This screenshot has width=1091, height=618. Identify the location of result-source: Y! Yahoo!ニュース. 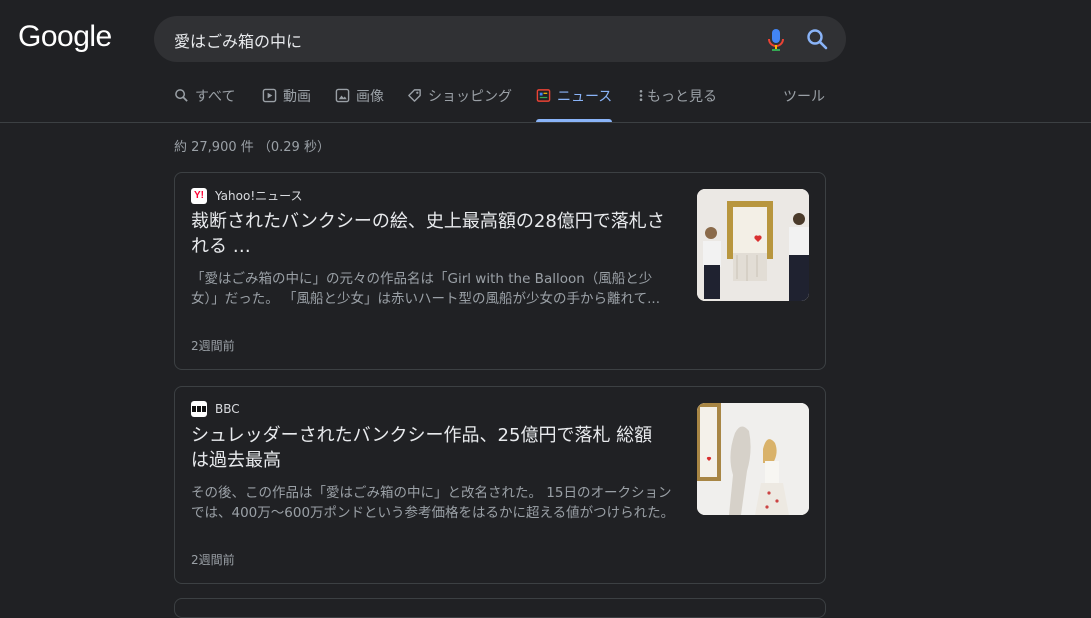
(247, 195).